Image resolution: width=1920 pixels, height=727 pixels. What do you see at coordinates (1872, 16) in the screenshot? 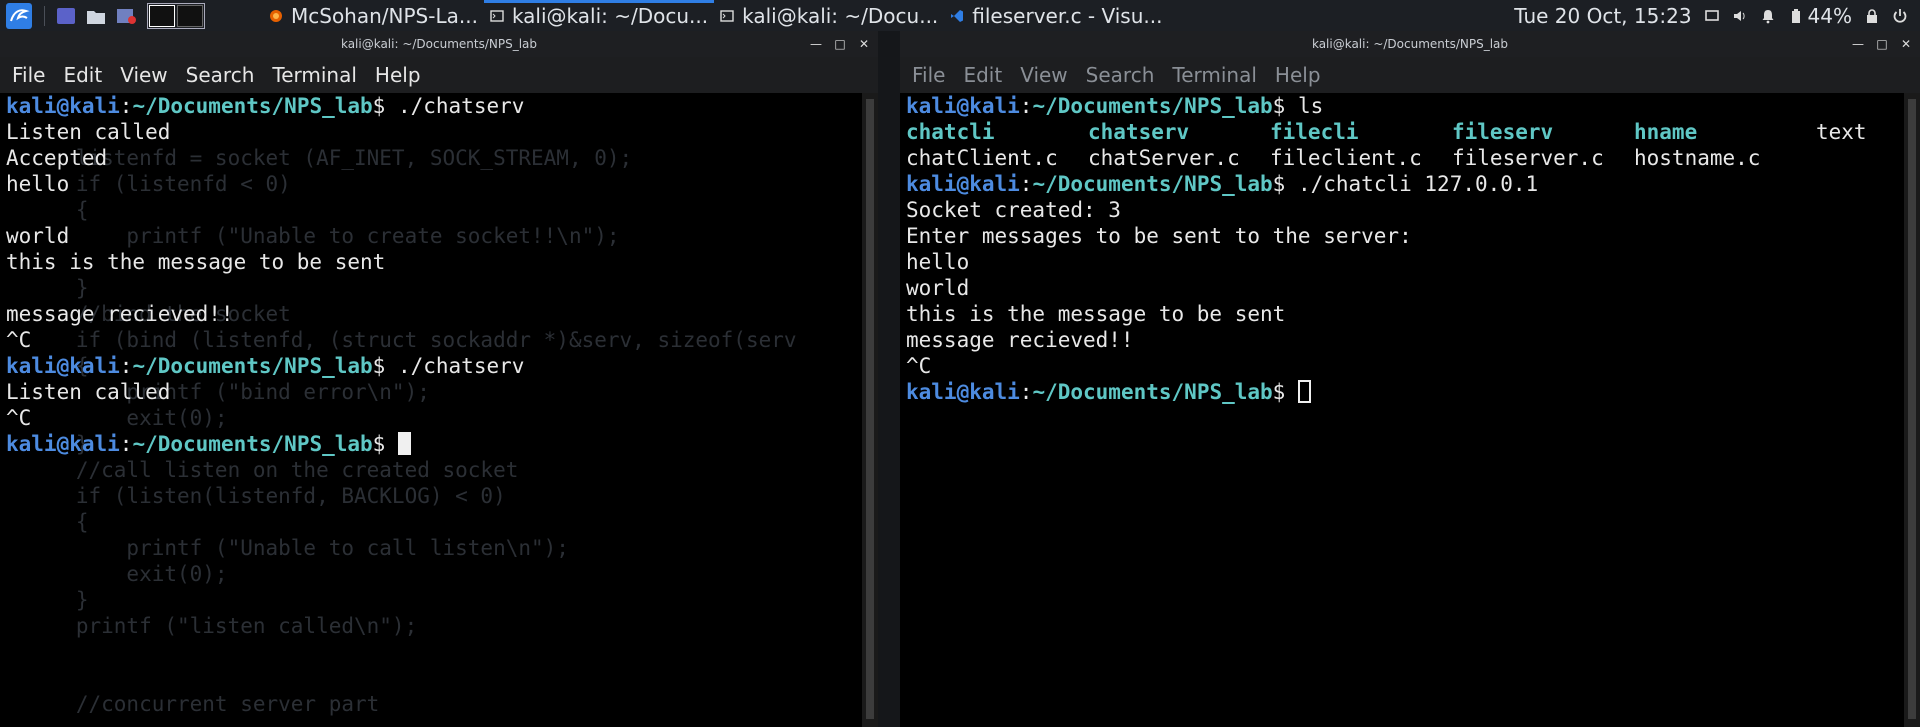
I see `lock-icon` at bounding box center [1872, 16].